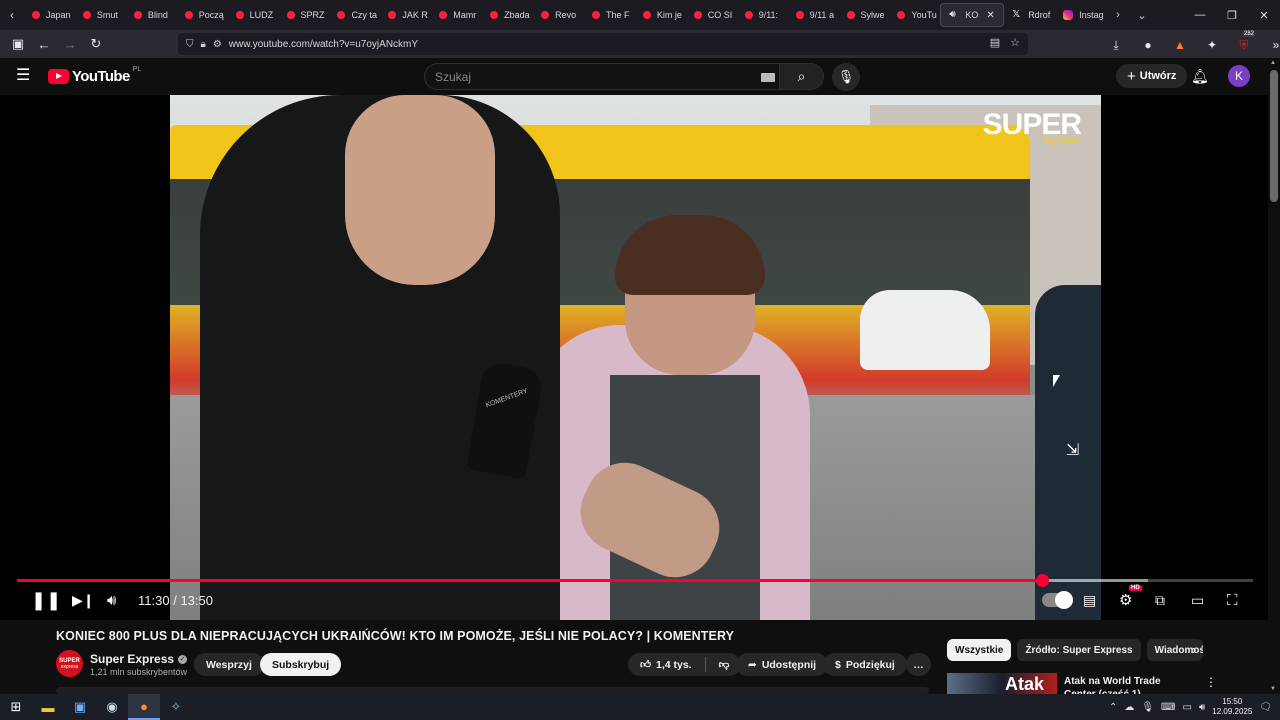  Describe the element at coordinates (1200, 76) in the screenshot. I see `notifications-bell-icon: 🔔︎` at that location.